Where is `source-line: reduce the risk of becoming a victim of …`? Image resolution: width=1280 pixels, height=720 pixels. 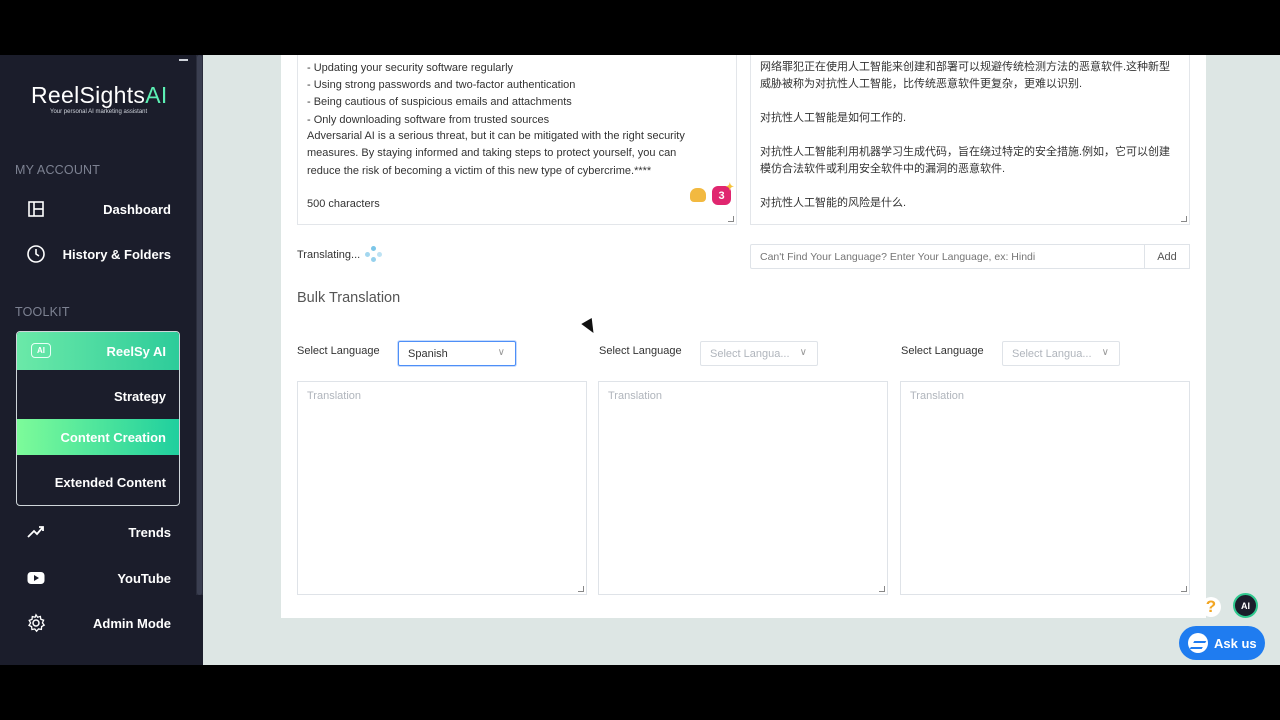 source-line: reduce the risk of becoming a victim of … is located at coordinates (479, 170).